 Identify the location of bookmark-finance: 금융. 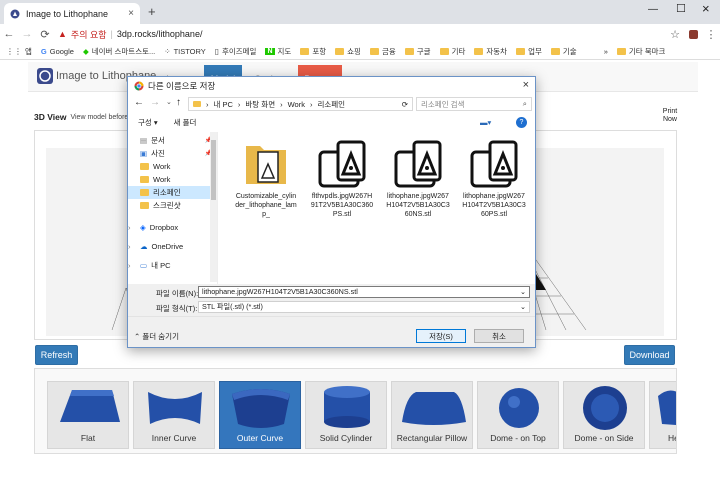
(382, 51).